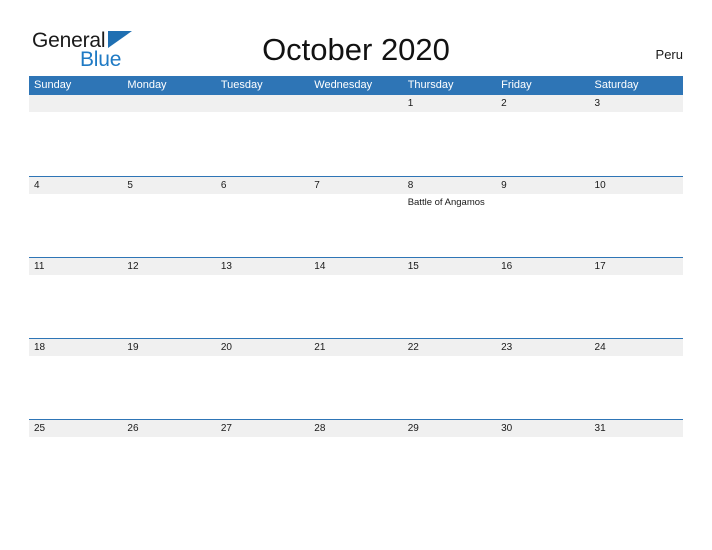 The height and width of the screenshot is (550, 712). Describe the element at coordinates (543, 298) in the screenshot. I see `day-cell: 16` at that location.